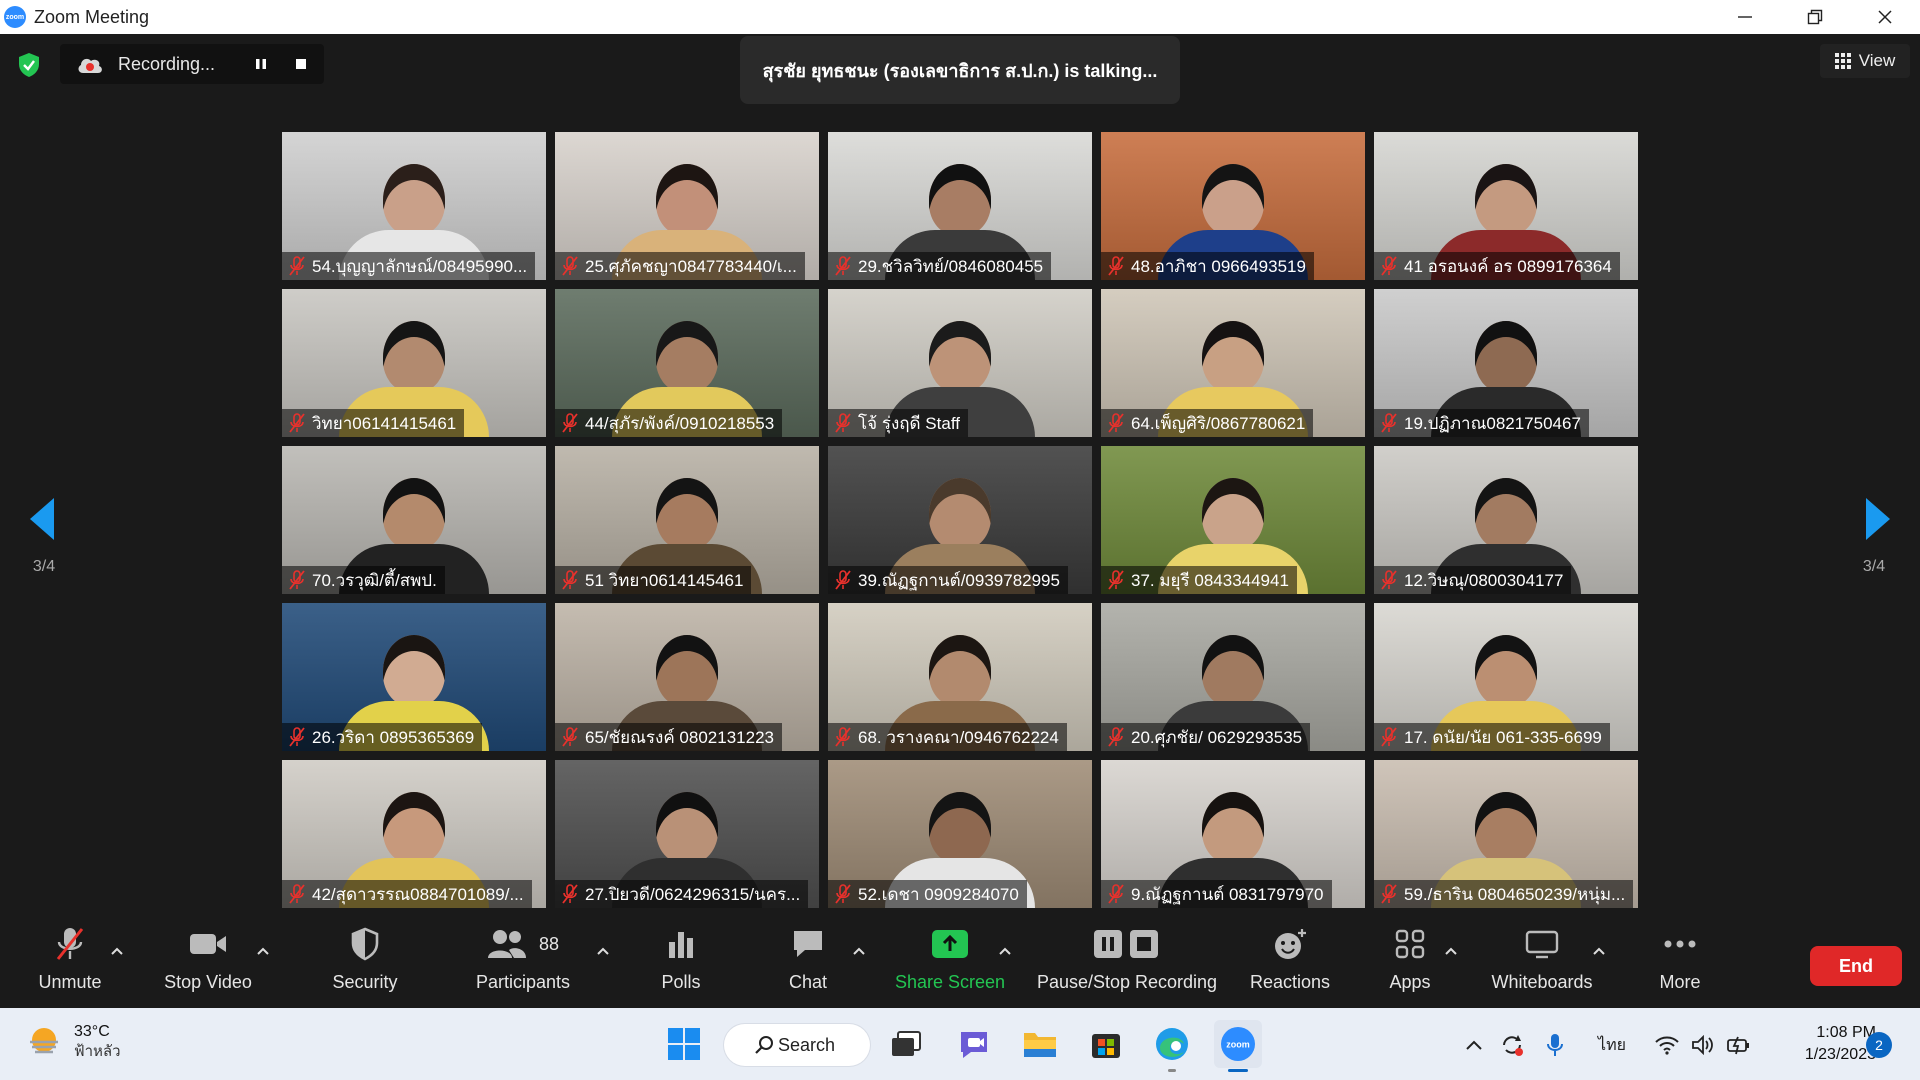 The width and height of the screenshot is (1920, 1080). I want to click on show-hidden-icons-button, so click(1474, 1045).